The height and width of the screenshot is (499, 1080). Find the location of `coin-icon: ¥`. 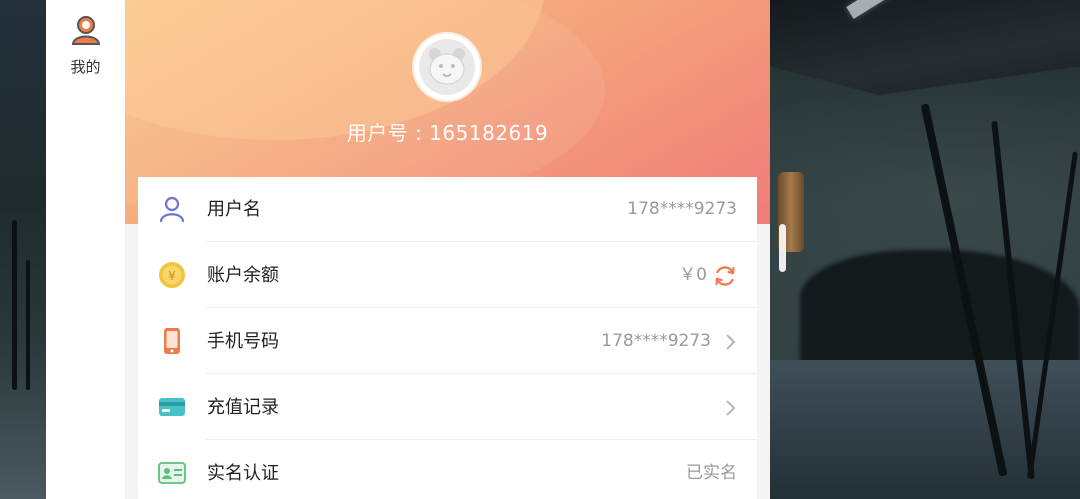

coin-icon: ¥ is located at coordinates (172, 275).